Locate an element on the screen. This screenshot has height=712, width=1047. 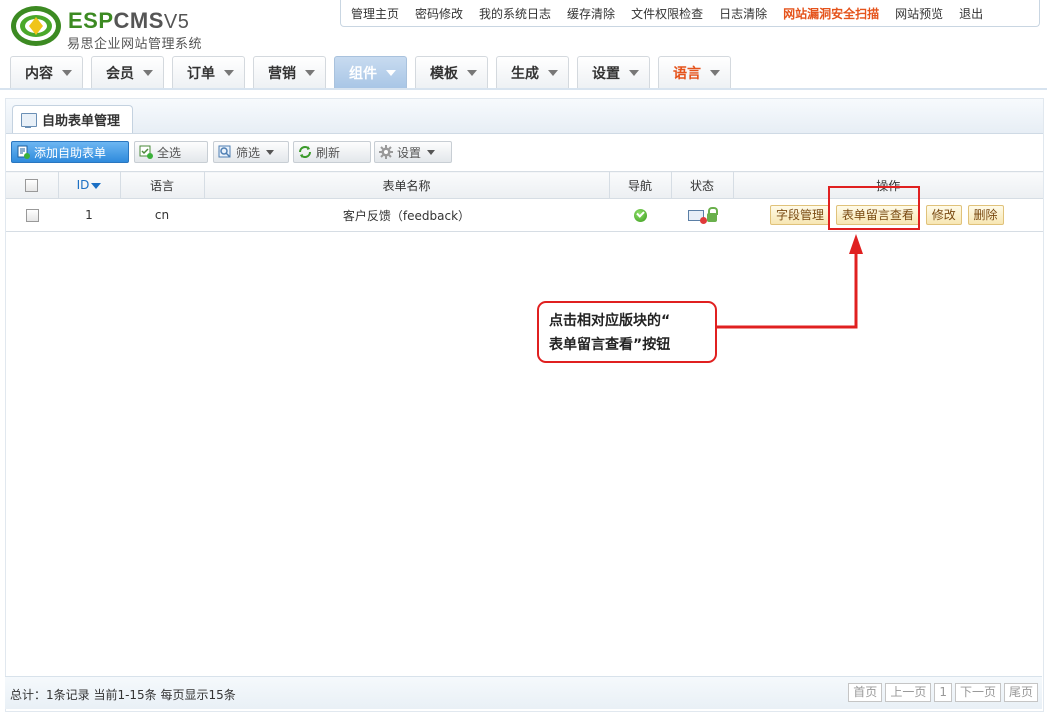
select-all-label: 全选 is located at coordinates (169, 152).